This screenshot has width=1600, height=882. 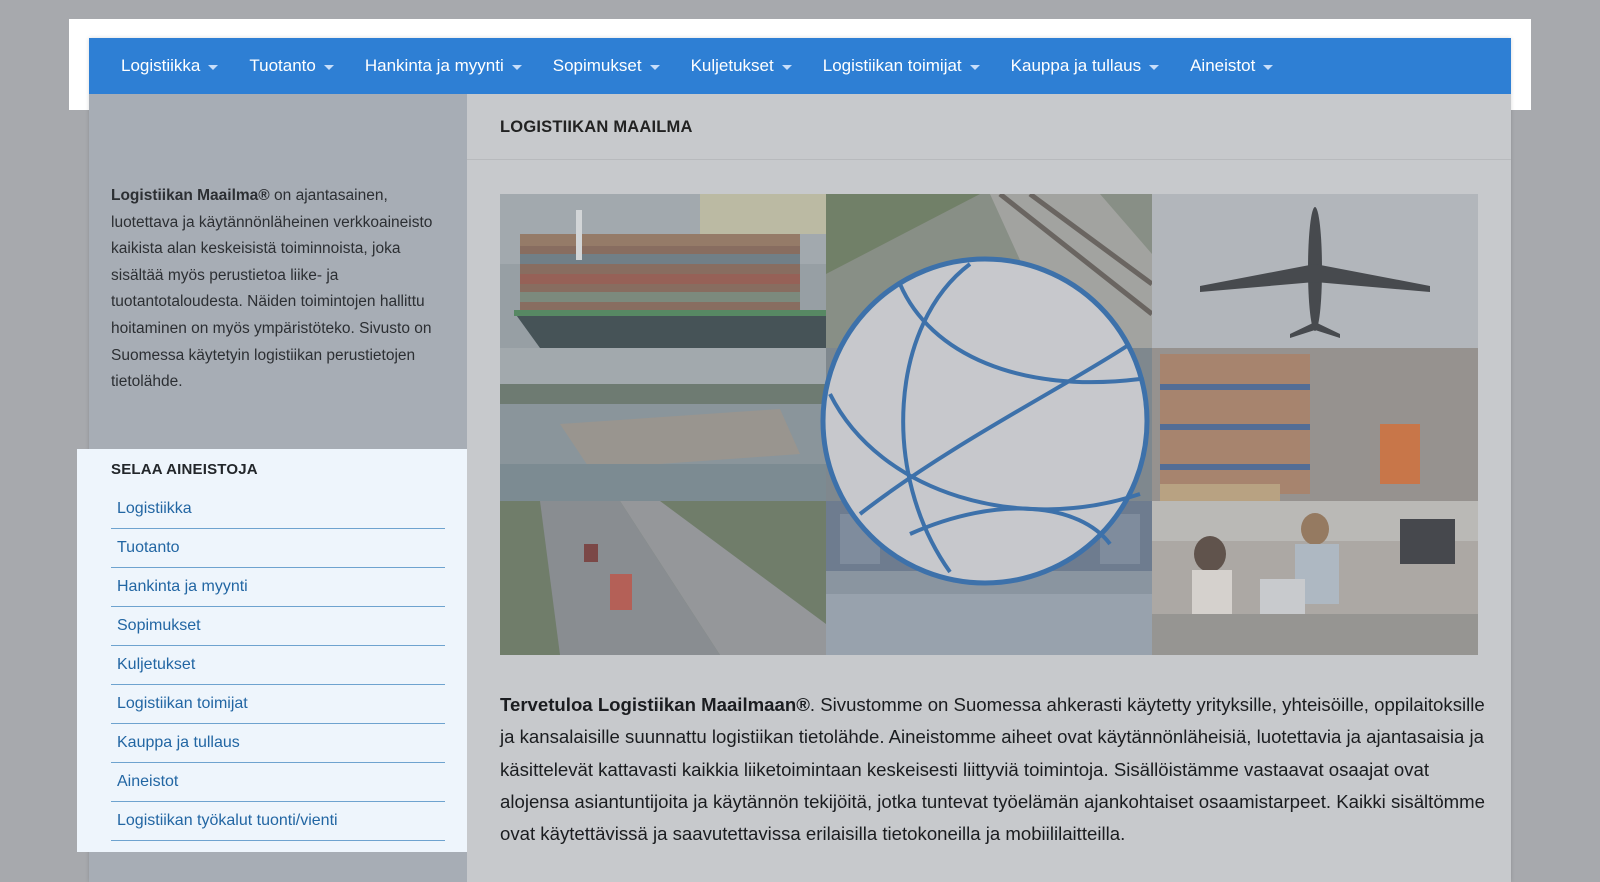 I want to click on nav-item-tuotanto: Tuotanto, so click(x=291, y=66).